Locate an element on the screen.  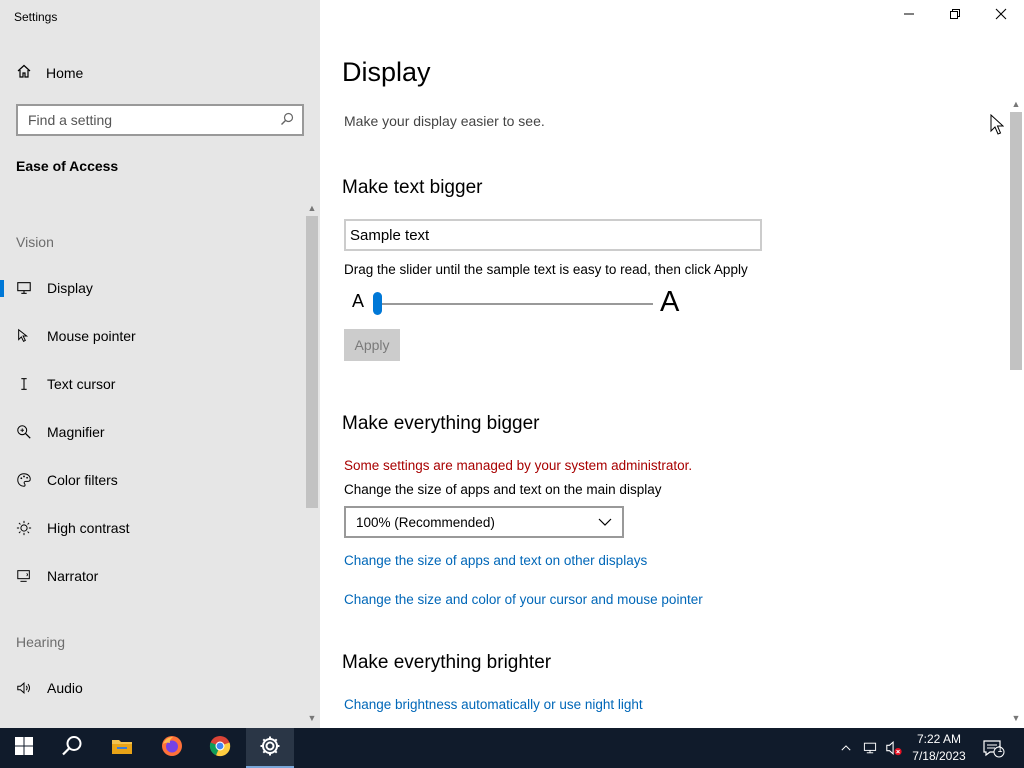
sample-text-box: Sample text is located at coordinates (553, 235).